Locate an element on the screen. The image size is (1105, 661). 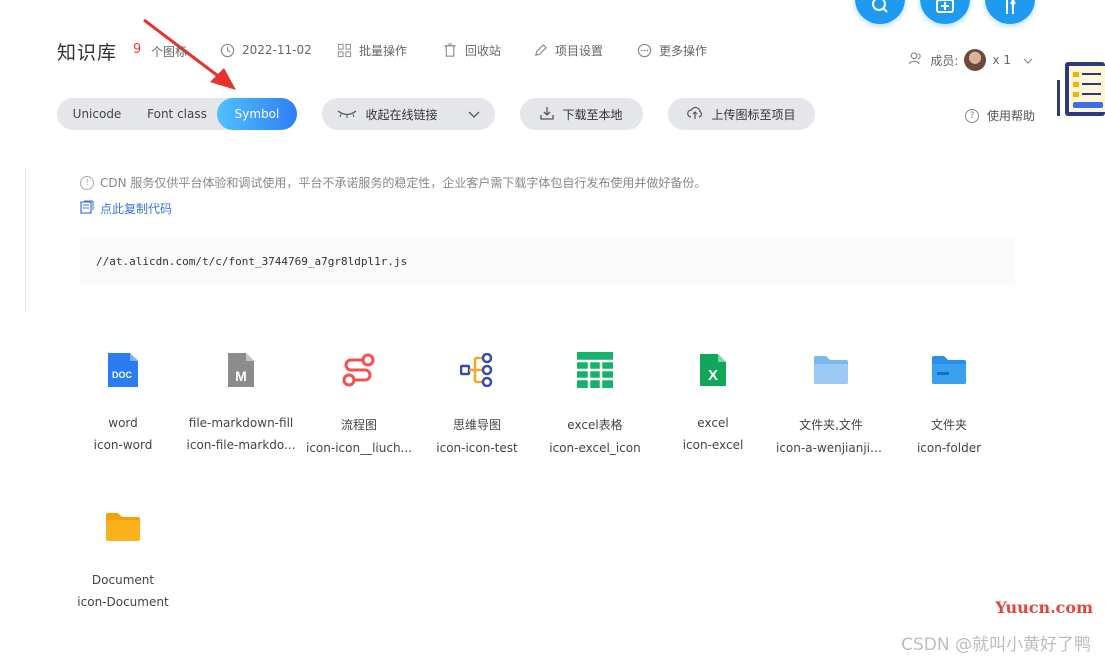
icon-name: 流程图 is located at coordinates (358, 425).